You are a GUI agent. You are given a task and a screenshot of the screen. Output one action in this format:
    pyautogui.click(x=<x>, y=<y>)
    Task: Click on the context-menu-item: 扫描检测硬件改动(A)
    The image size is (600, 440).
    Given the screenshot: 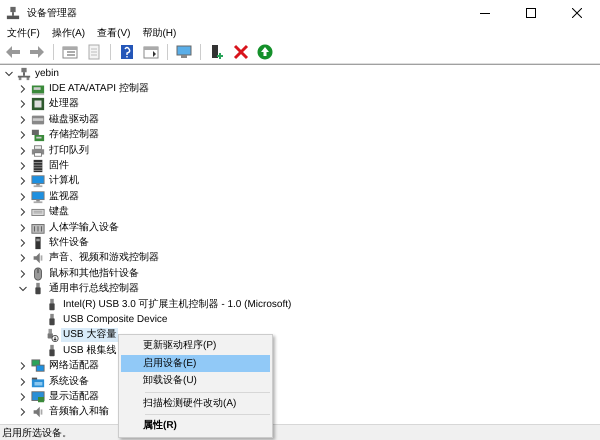 What is the action you would take?
    pyautogui.click(x=195, y=403)
    